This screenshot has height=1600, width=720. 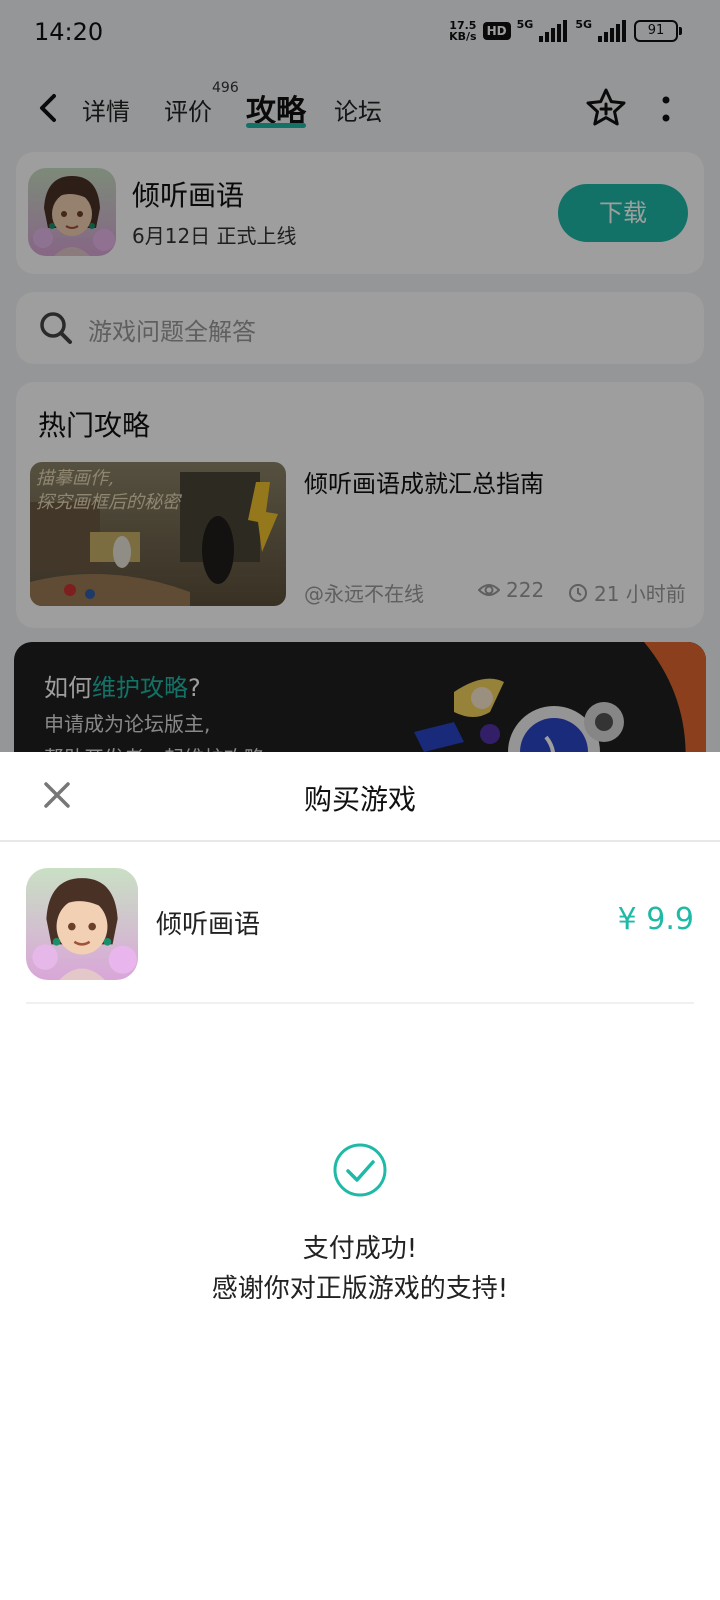 I want to click on payment-success-message: 支付成功!, so click(x=360, y=1249).